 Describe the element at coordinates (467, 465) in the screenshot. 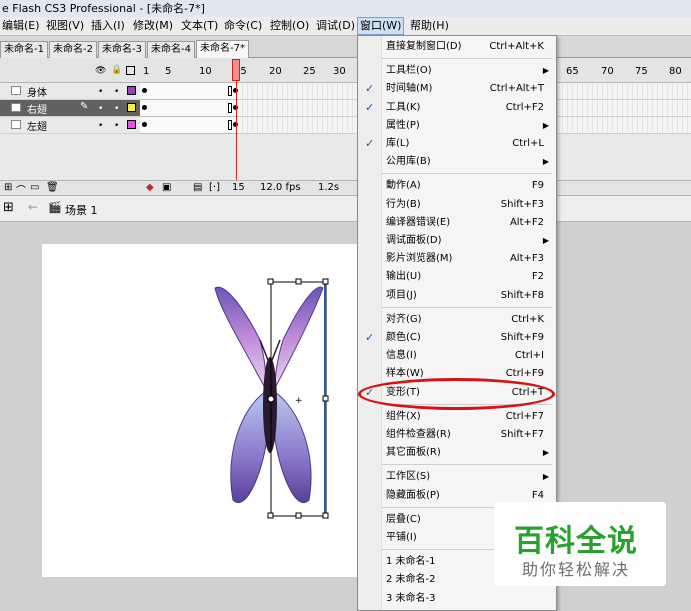

I see `menu-separator` at that location.